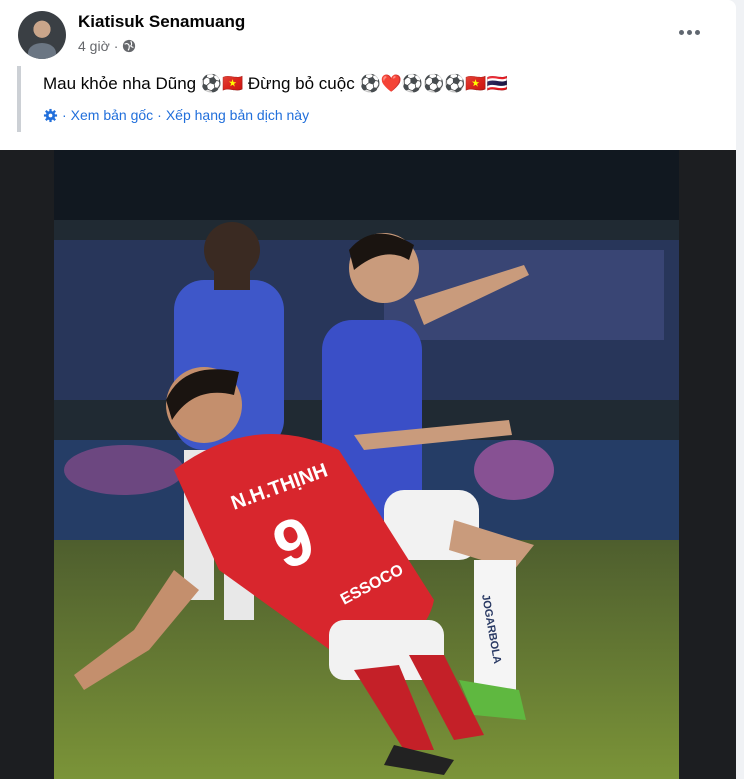  What do you see at coordinates (42, 35) in the screenshot?
I see `author-avatar` at bounding box center [42, 35].